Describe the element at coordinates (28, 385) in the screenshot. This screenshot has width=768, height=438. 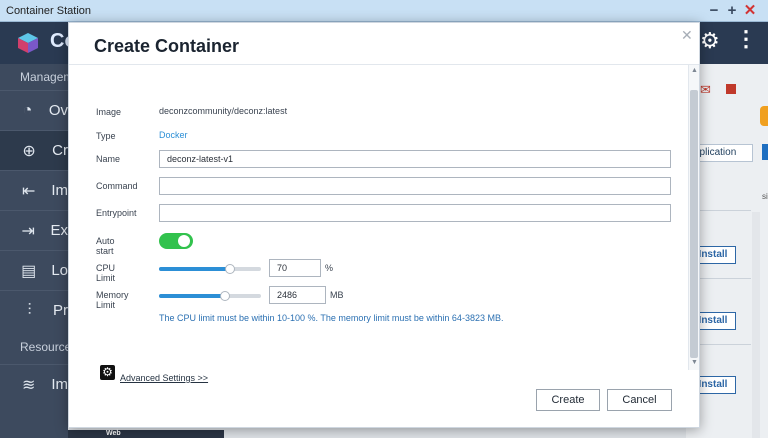
I see `layers-icon: ≋` at that location.